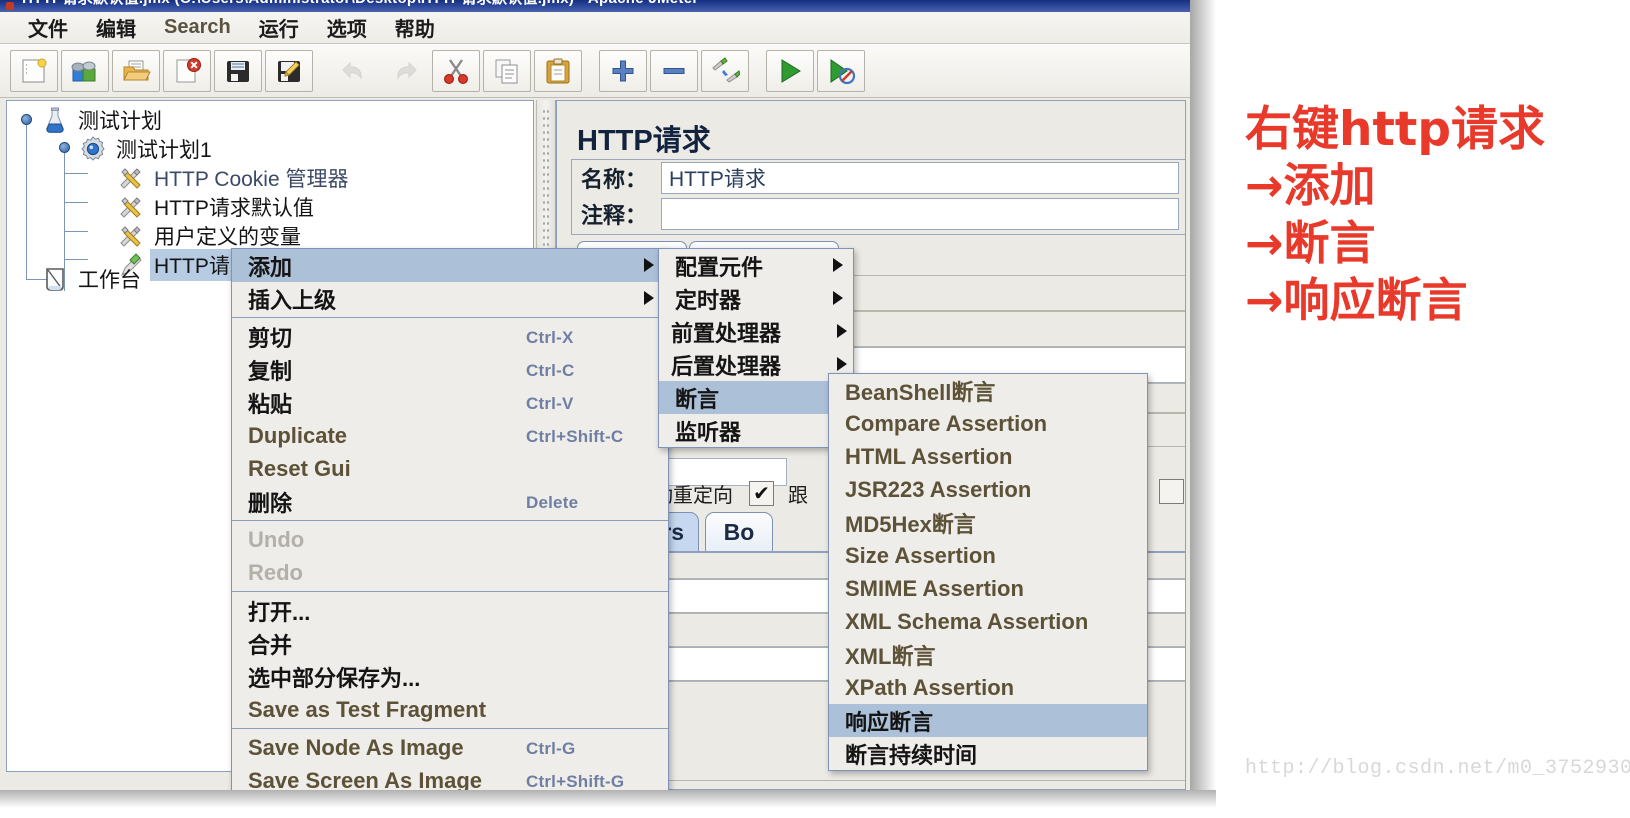 The image size is (1630, 818). I want to click on assertion-item-size: Size Assertion, so click(988, 555).